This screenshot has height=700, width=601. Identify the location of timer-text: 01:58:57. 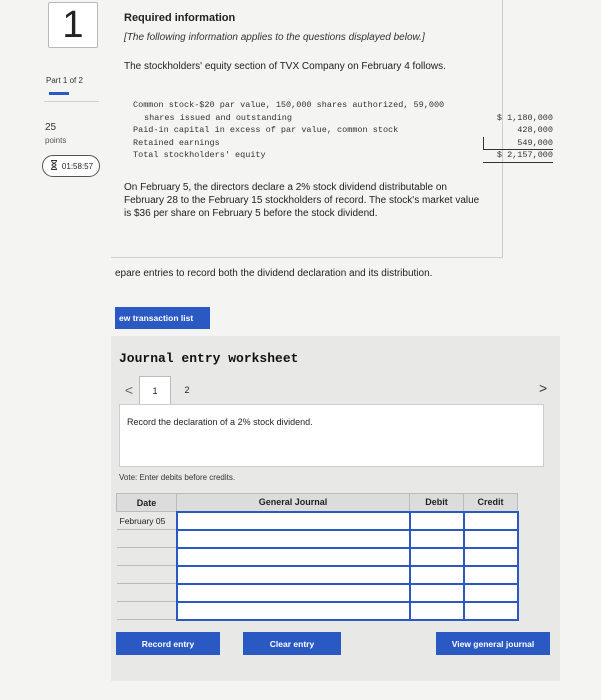
(77, 166).